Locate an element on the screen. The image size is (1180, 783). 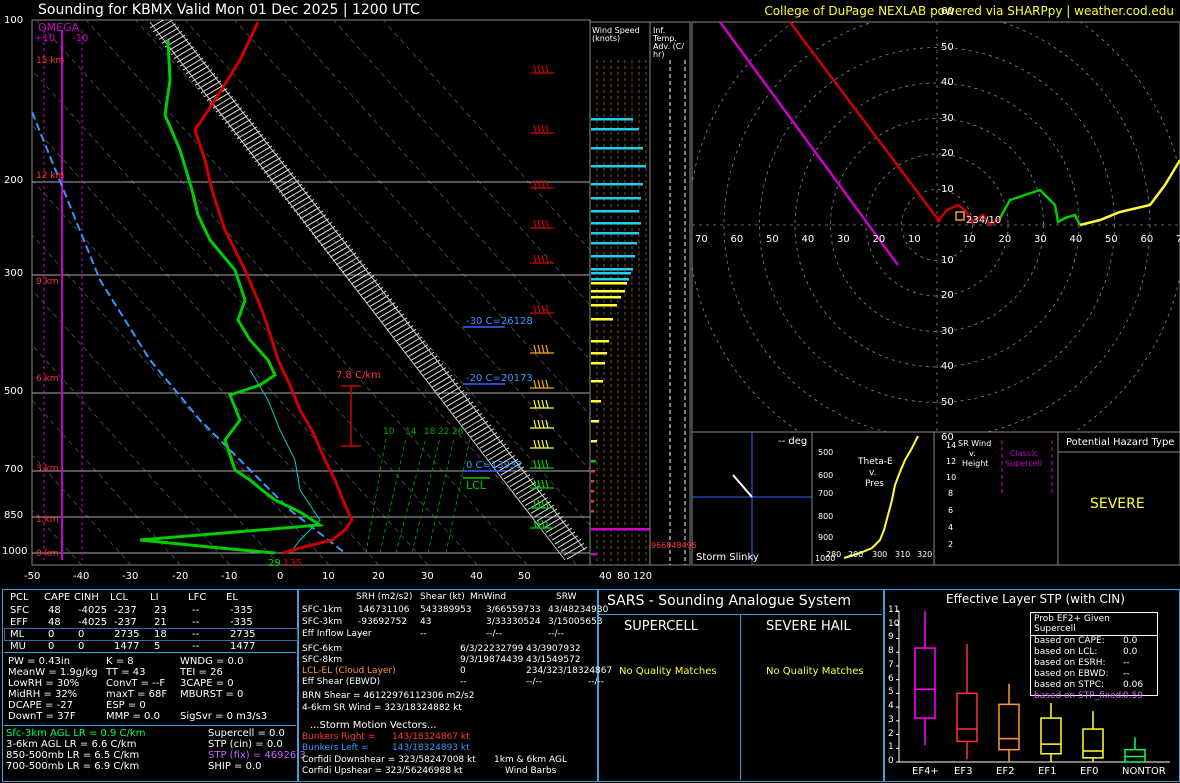
thetae-y-500: 500 is located at coordinates (826, 452).